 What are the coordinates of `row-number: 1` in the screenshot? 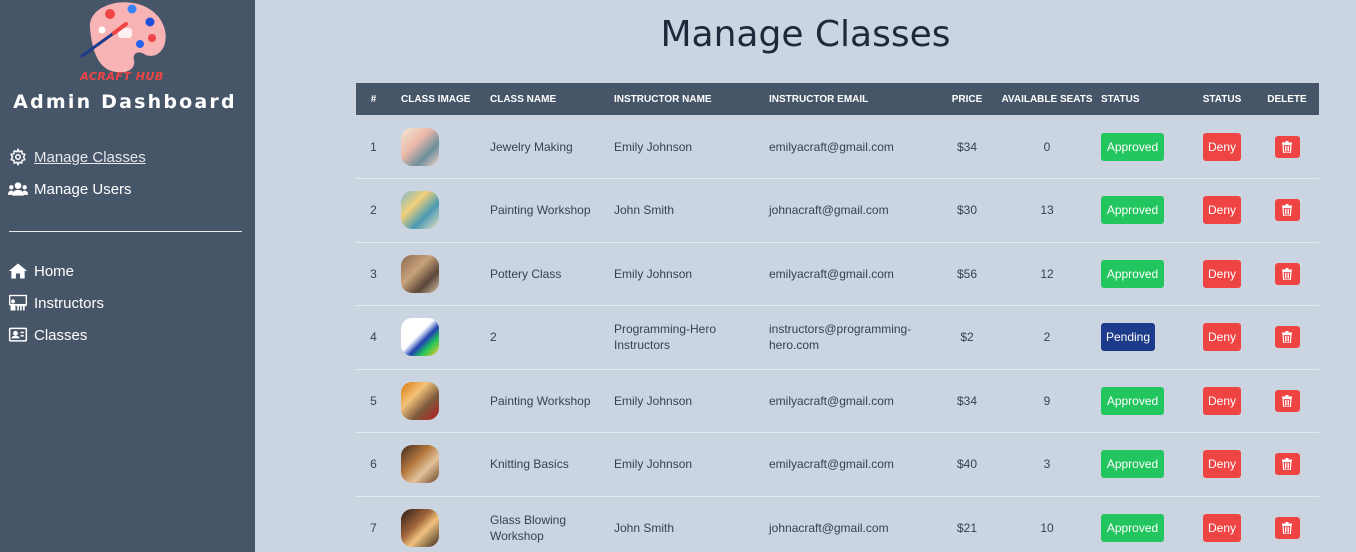 It's located at (373, 146).